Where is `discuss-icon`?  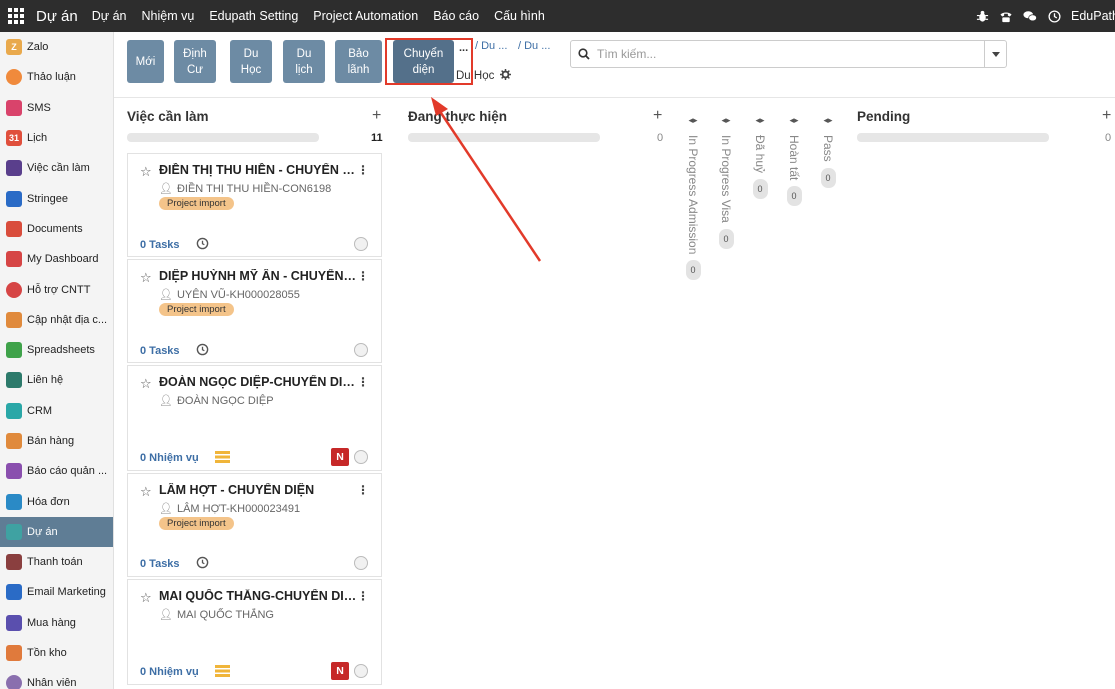
discuss-icon is located at coordinates (14, 77).